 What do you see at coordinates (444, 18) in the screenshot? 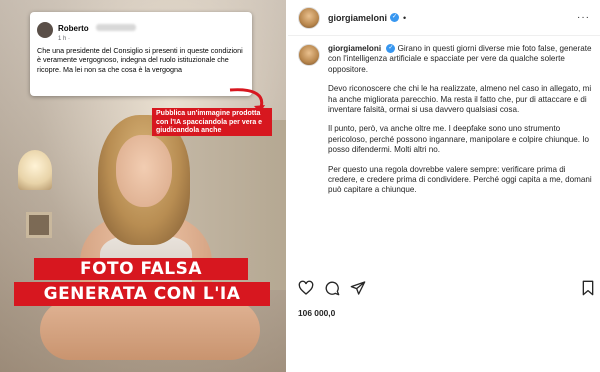
I see `post-header: giorgiameloni ✓ • ···` at bounding box center [444, 18].